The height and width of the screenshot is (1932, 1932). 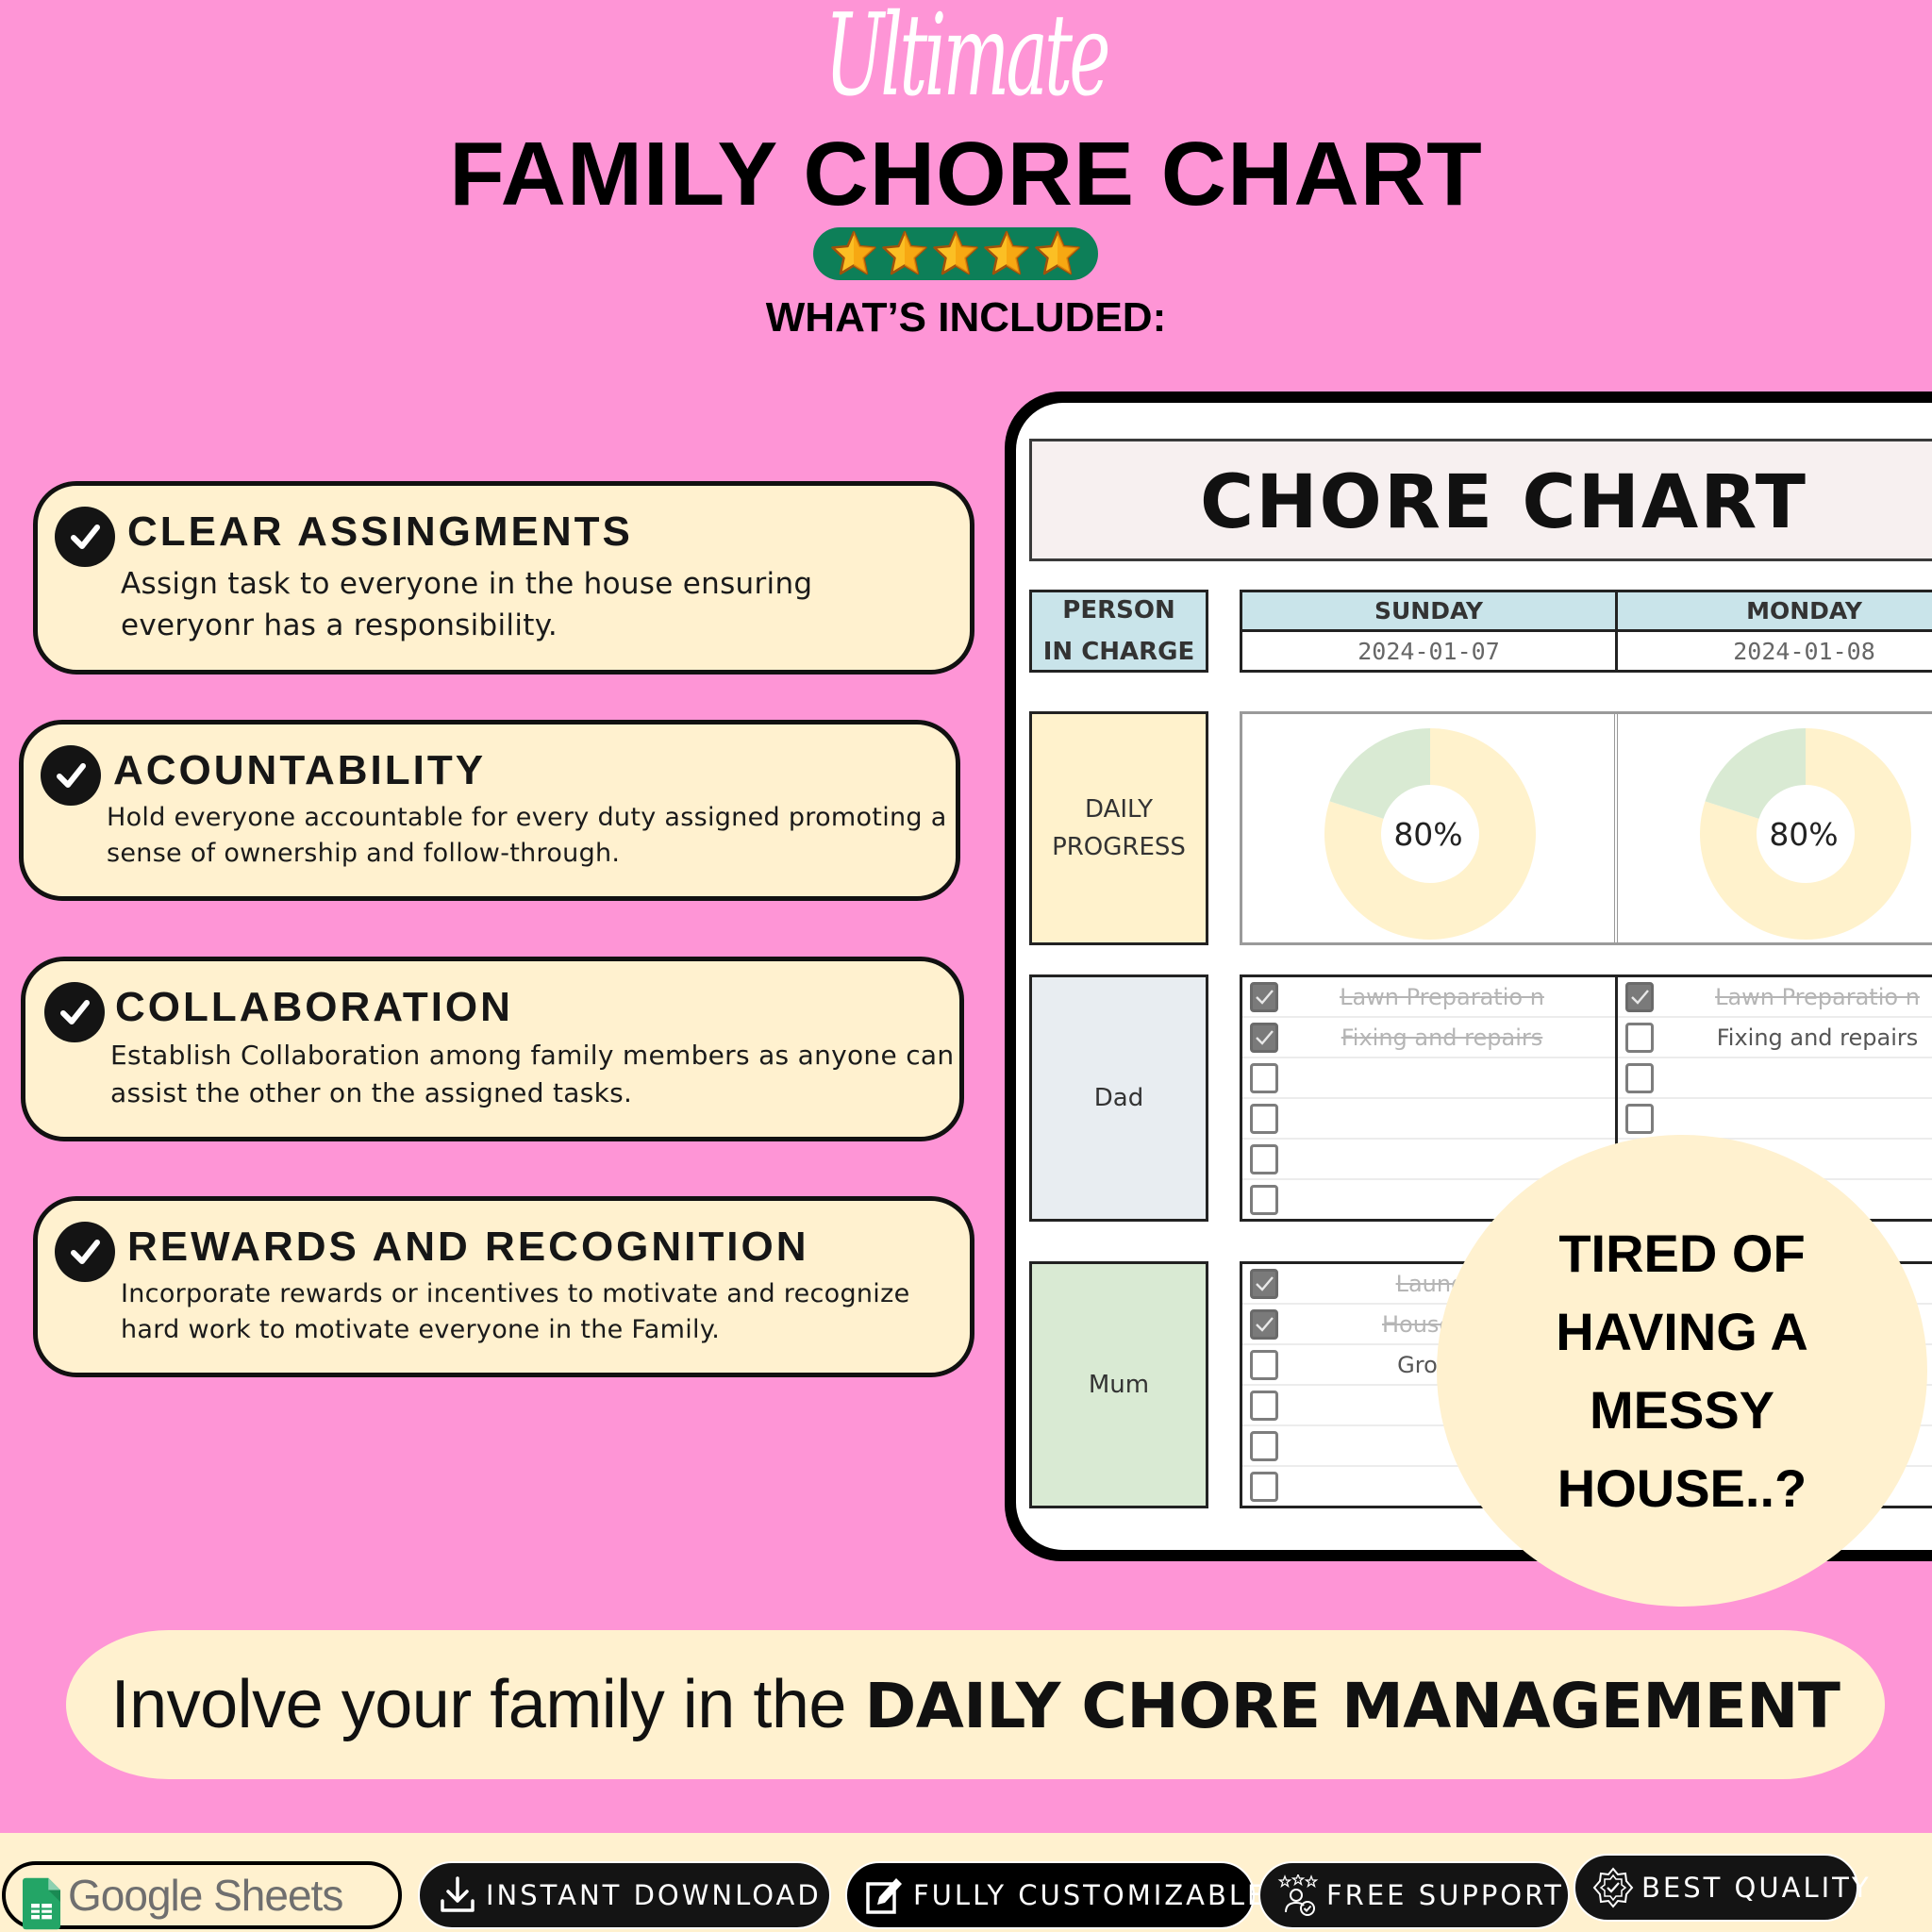 I want to click on tagline-light: Involve your family in the, so click(x=488, y=1704).